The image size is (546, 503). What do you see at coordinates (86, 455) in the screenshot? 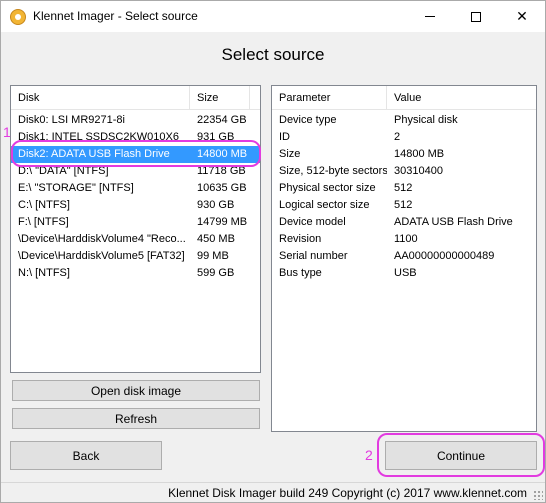
I see `back-button: Back` at bounding box center [86, 455].